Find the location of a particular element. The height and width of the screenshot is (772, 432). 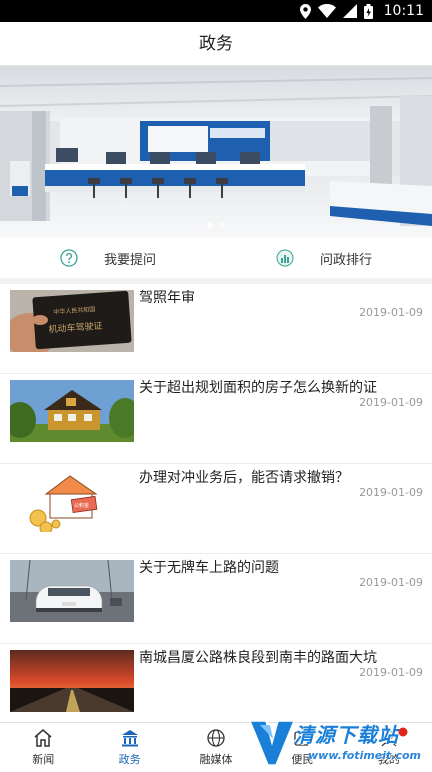

tab-profile: 我的 is located at coordinates (389, 747).